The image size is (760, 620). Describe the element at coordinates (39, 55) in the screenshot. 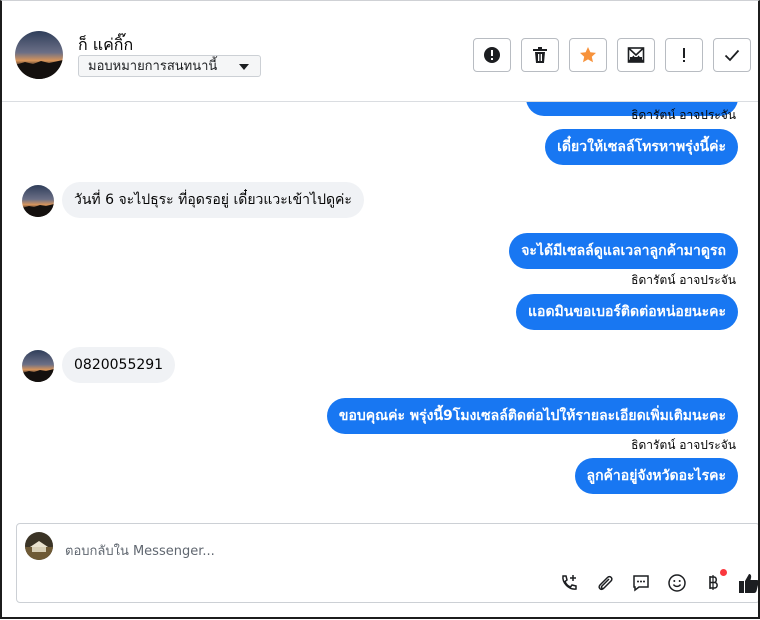

I see `contact-avatar` at that location.